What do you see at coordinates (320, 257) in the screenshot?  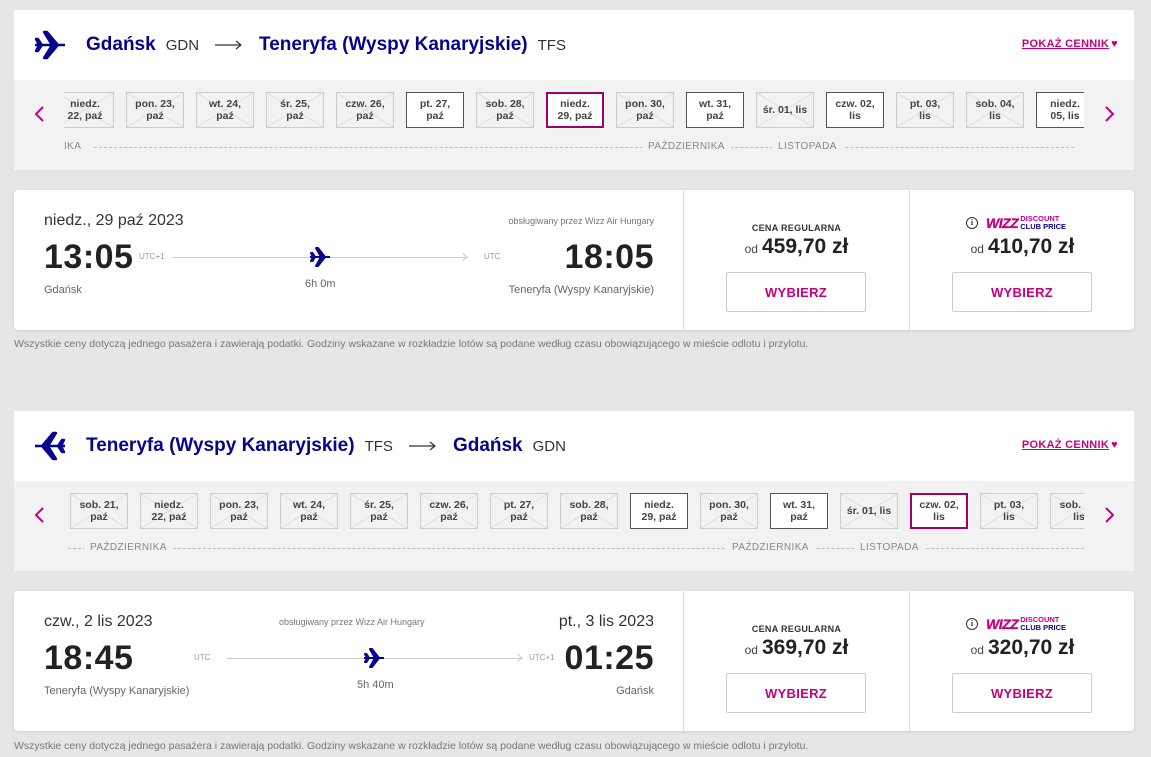 I see `plane-icon` at bounding box center [320, 257].